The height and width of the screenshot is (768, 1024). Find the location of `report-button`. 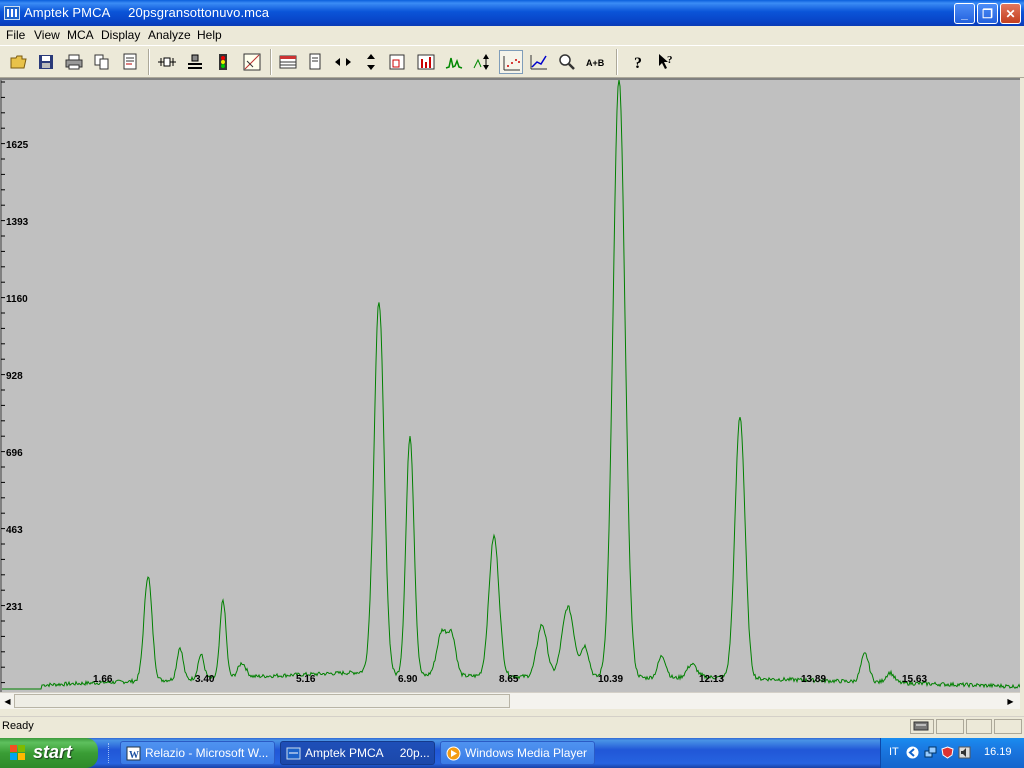

report-button is located at coordinates (130, 62).